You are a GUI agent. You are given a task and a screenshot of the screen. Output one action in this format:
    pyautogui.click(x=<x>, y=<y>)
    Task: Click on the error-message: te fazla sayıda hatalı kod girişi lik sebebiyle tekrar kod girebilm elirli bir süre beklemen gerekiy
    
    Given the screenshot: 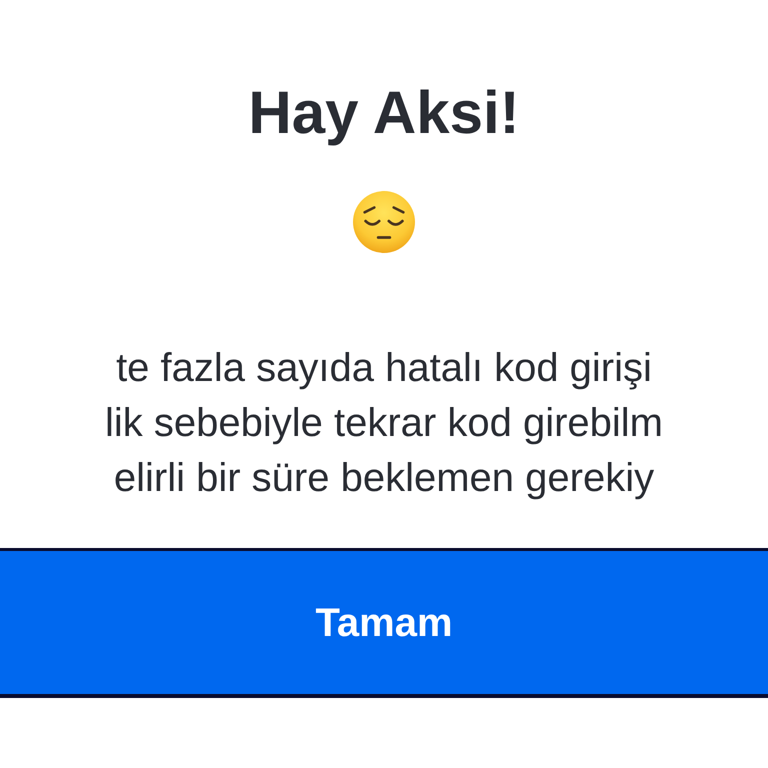 What is the action you would take?
    pyautogui.click(x=383, y=423)
    